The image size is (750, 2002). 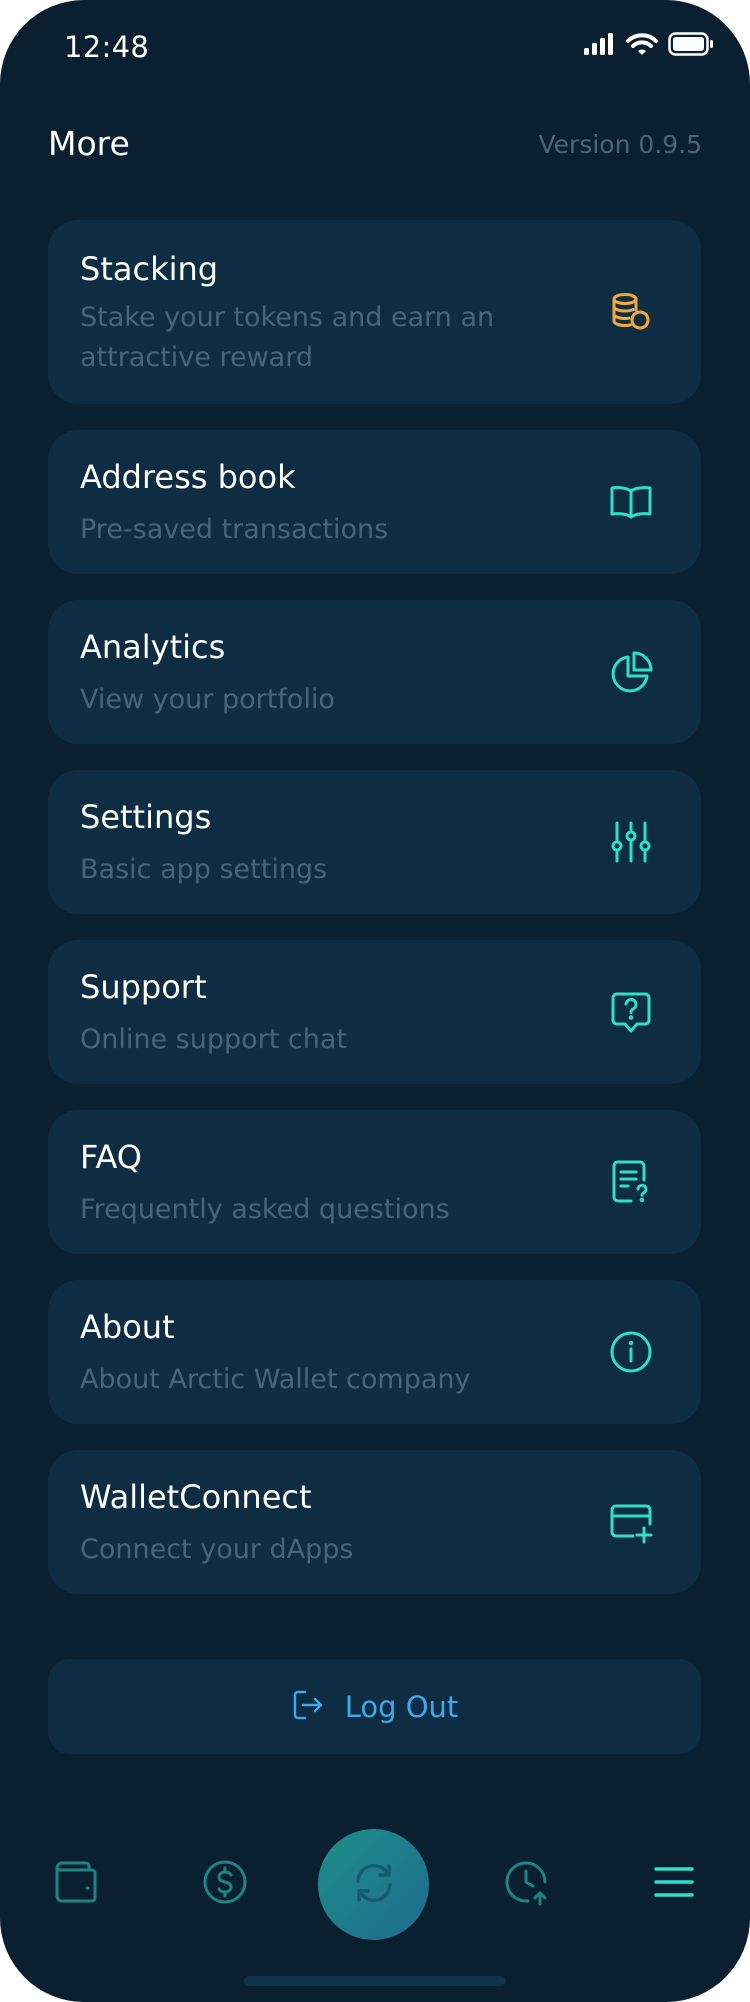 What do you see at coordinates (374, 1182) in the screenshot?
I see `menu-item-faq: FAQ Frequently asked questions` at bounding box center [374, 1182].